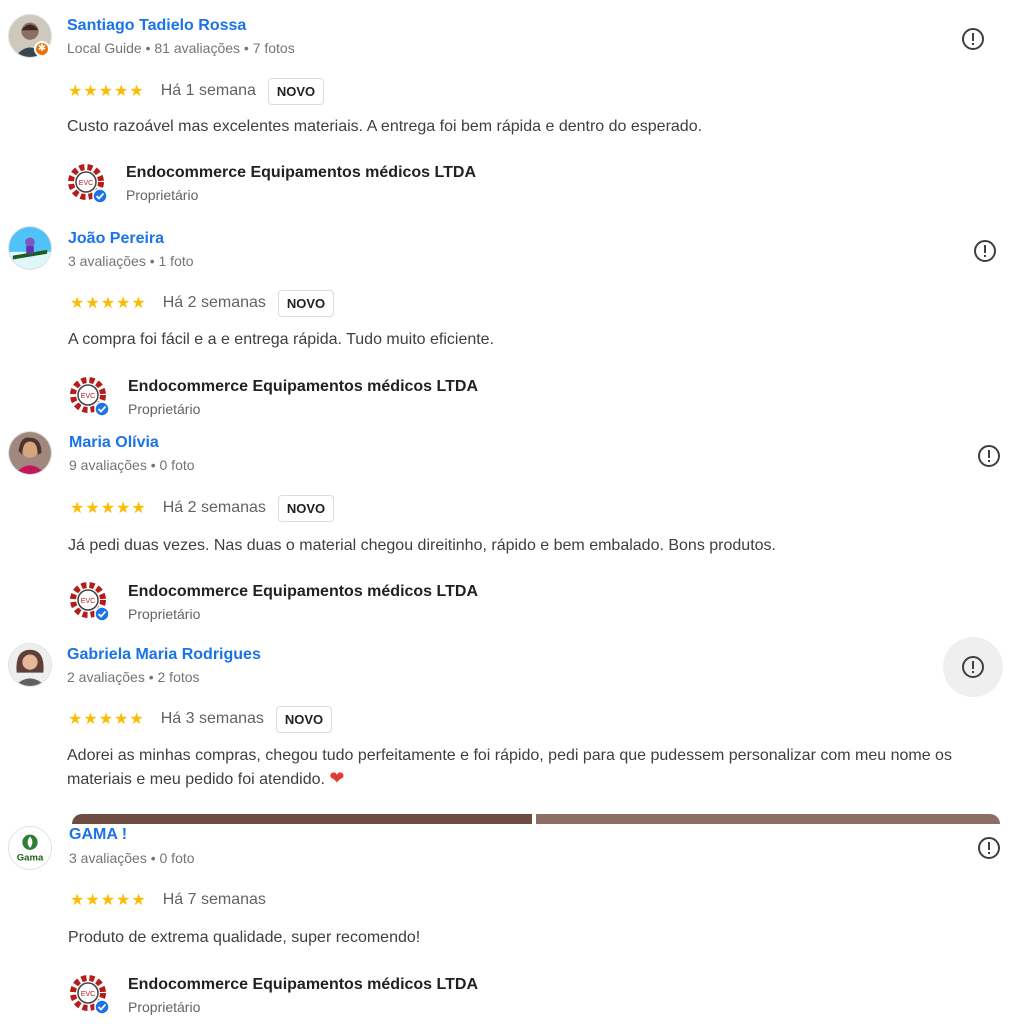  I want to click on review-date: Há 3 semanas, so click(212, 718).